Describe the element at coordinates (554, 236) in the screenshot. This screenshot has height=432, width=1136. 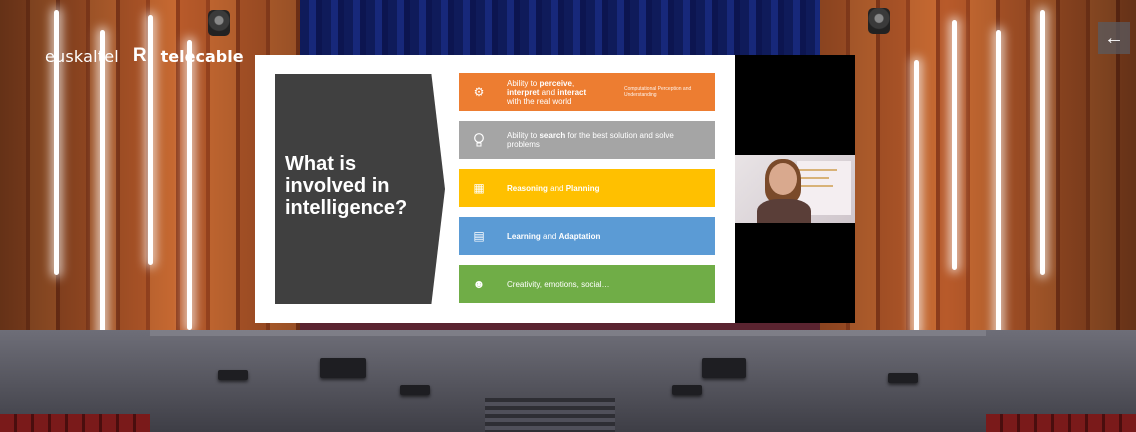
I see `slide-item-text: Learning and Adaptation` at that location.